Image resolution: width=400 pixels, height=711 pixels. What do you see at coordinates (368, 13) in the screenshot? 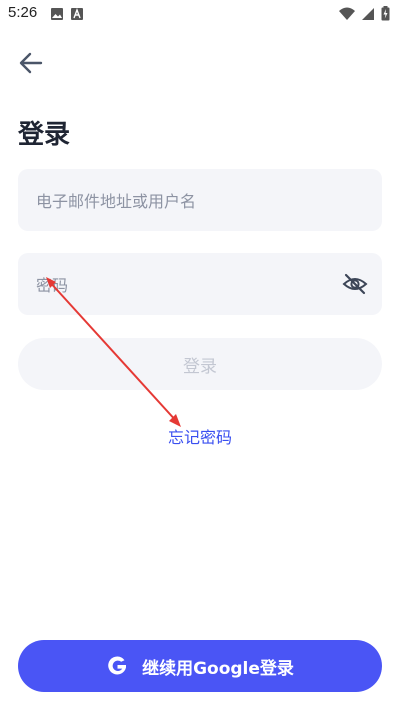
I see `signal-icon` at bounding box center [368, 13].